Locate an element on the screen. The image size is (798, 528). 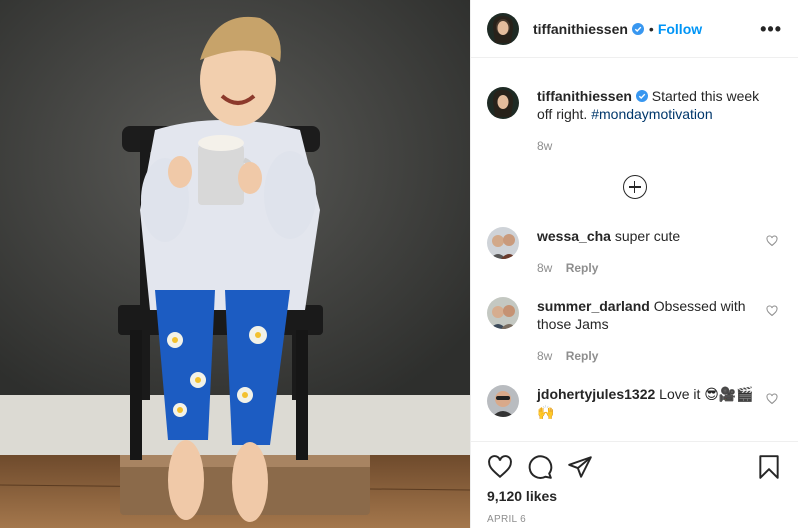
author-username: tiffanithiessen is located at coordinates (580, 29).